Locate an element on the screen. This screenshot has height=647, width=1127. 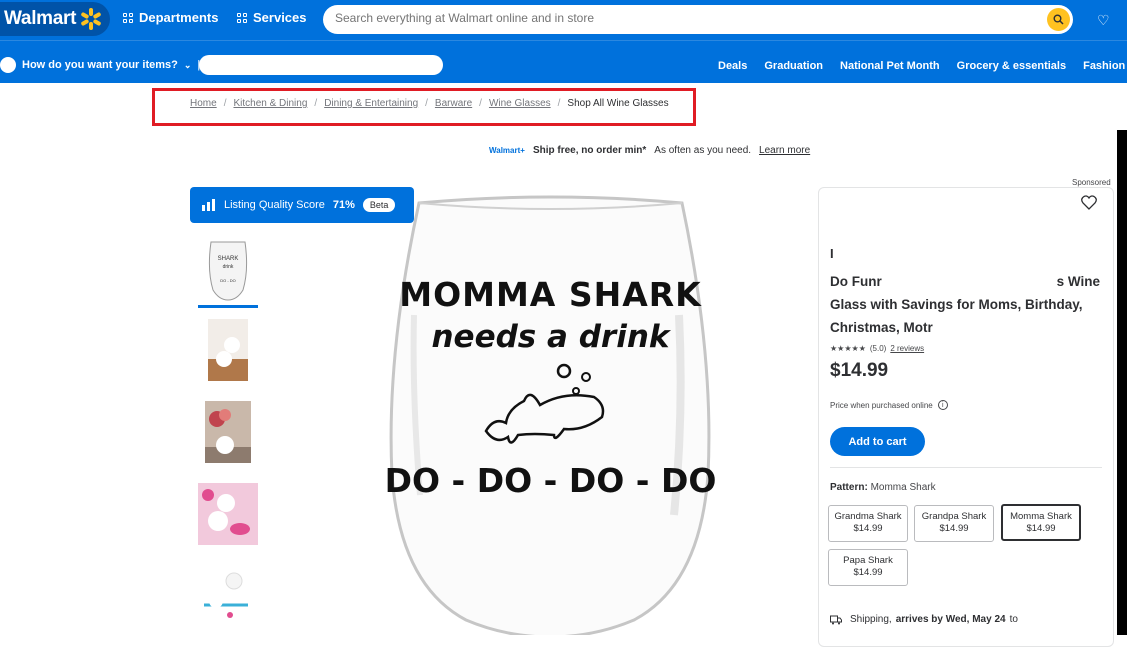
variant-name: Papa Shark is located at coordinates (868, 560).